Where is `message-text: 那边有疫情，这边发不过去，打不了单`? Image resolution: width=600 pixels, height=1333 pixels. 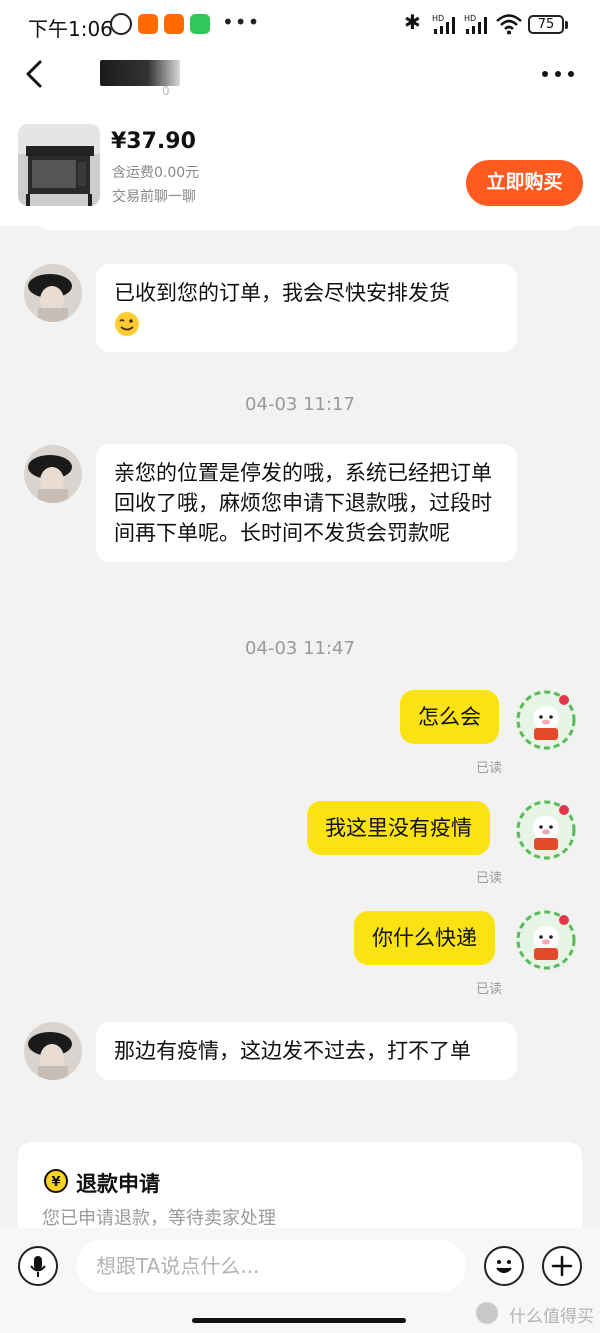 message-text: 那边有疫情，这边发不过去，打不了单 is located at coordinates (292, 1051).